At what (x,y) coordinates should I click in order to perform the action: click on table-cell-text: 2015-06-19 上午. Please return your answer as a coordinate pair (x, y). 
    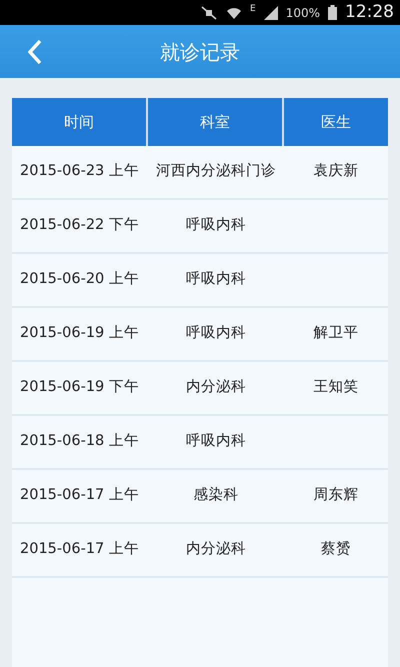
    Looking at the image, I should click on (79, 334).